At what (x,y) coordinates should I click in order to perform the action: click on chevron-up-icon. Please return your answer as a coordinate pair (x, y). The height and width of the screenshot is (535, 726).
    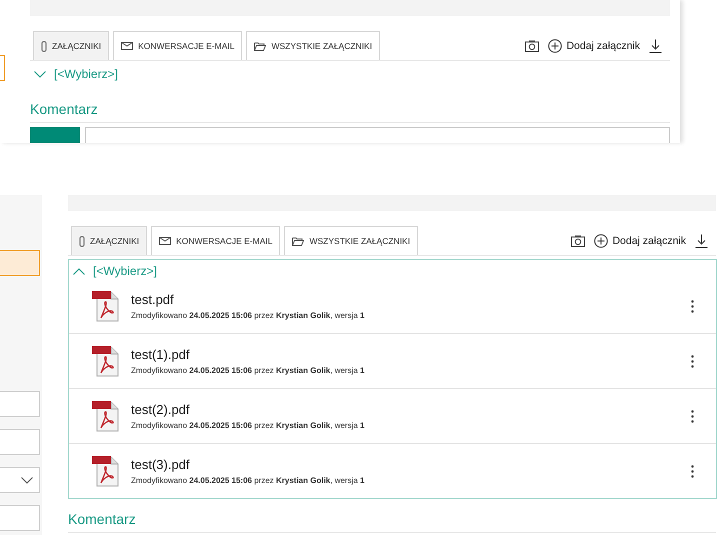
    Looking at the image, I should click on (79, 271).